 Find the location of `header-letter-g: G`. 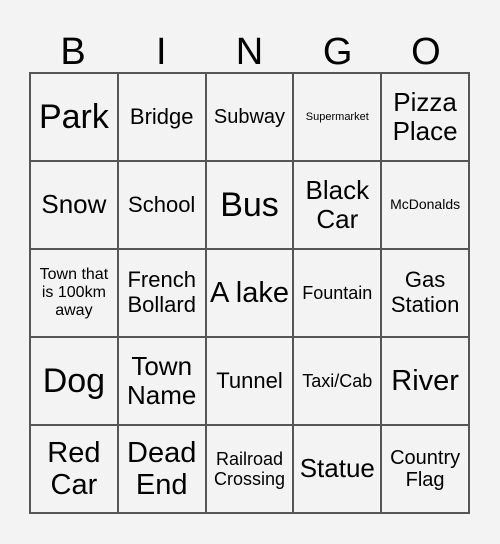

header-letter-g: G is located at coordinates (337, 52).